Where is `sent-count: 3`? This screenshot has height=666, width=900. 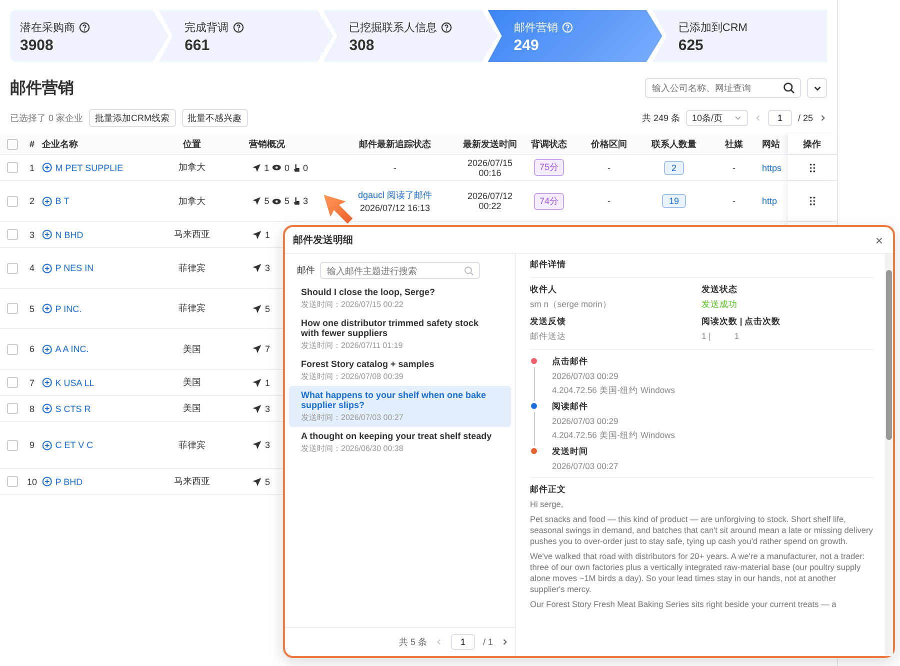 sent-count: 3 is located at coordinates (267, 268).